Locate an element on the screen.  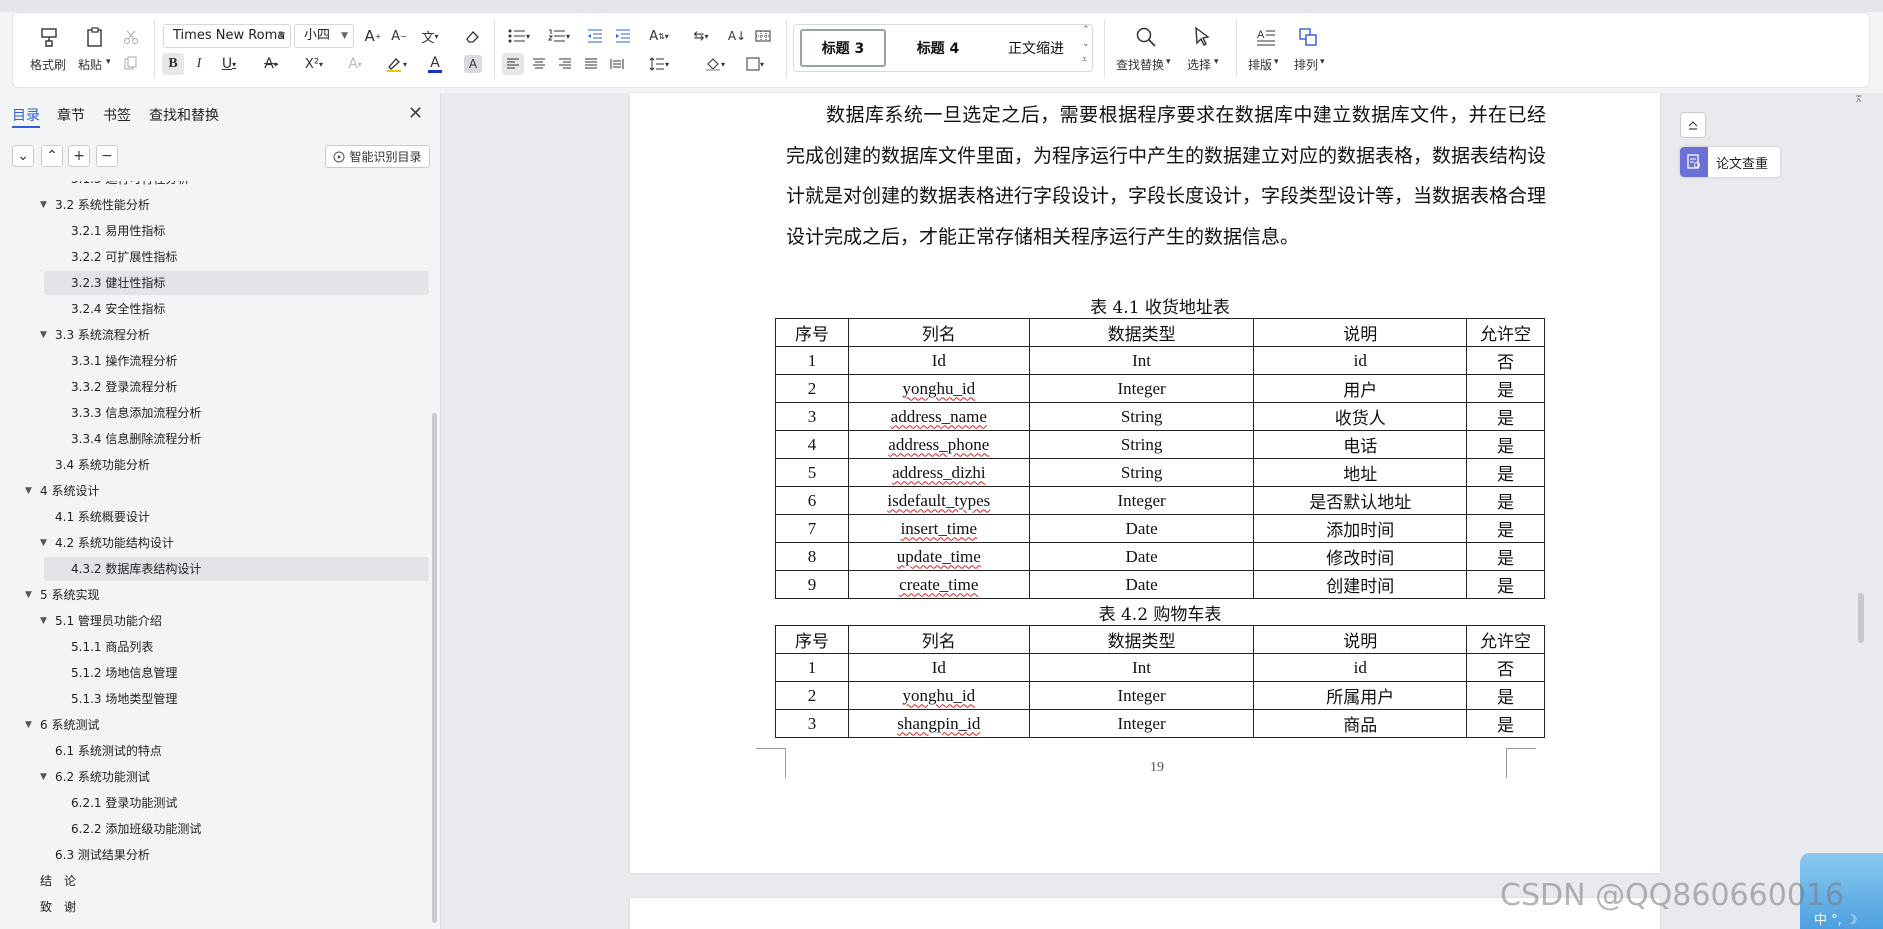
table-header-cell: 说明 is located at coordinates (1360, 332).